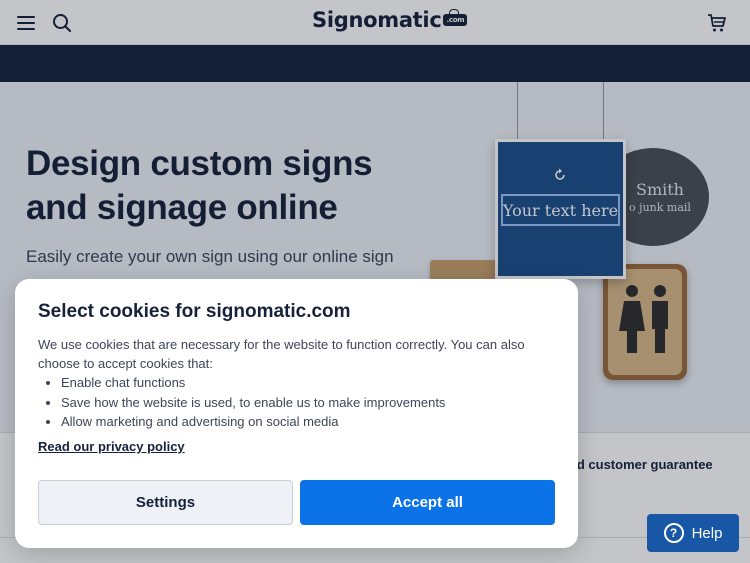 The image size is (750, 563). I want to click on list-item: Enable chat functions, so click(290, 383).